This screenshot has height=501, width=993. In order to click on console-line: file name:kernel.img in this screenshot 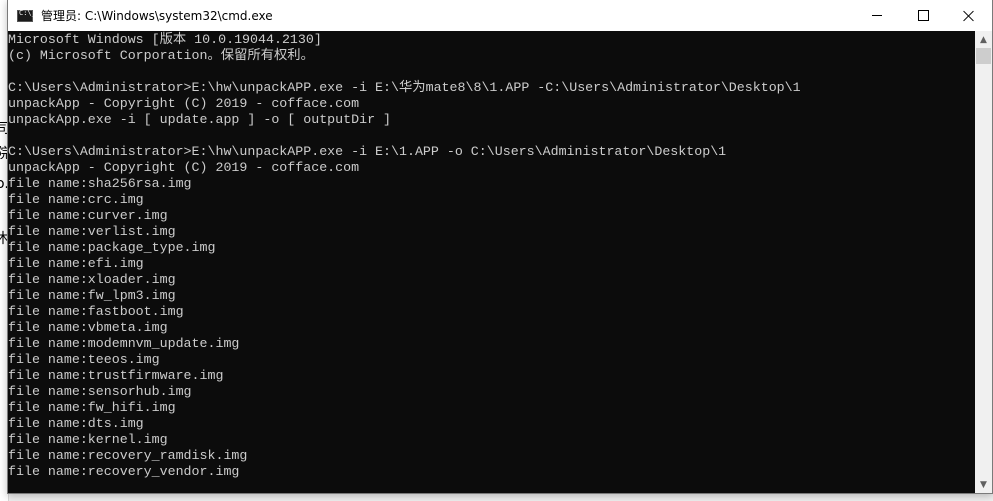, I will do `click(88, 439)`.